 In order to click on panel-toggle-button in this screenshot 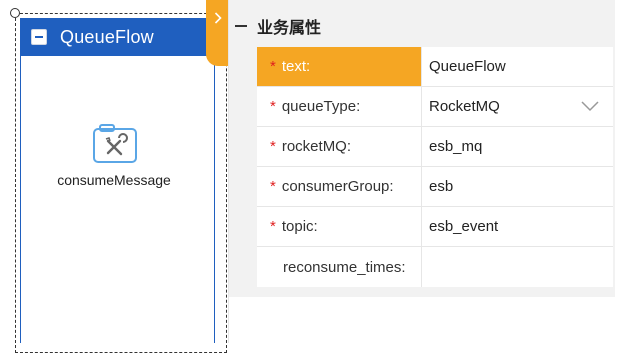, I will do `click(218, 33)`.